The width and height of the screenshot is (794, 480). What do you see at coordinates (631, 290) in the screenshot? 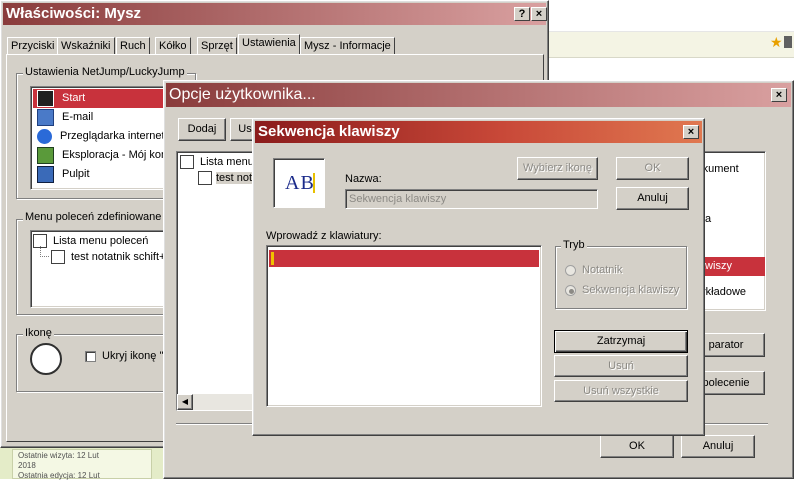
I see `mode-sequence-label: Sekwencja klawiszy` at bounding box center [631, 290].